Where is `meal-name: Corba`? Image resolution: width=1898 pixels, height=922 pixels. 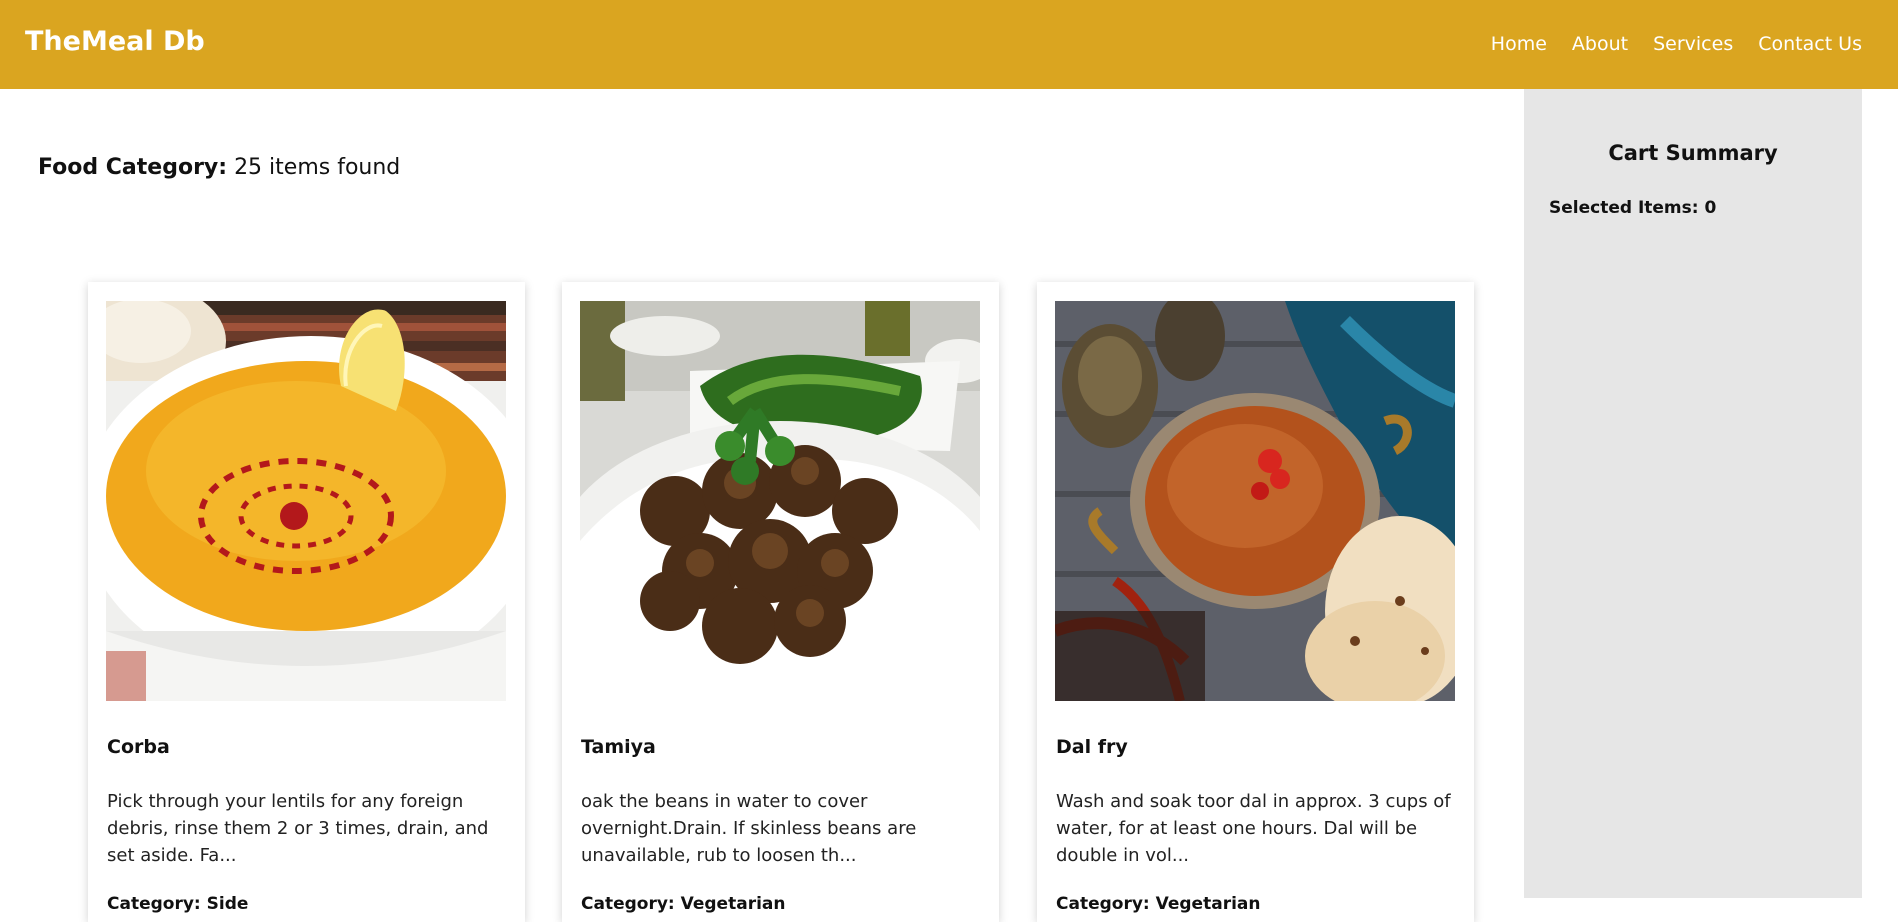 meal-name: Corba is located at coordinates (138, 747).